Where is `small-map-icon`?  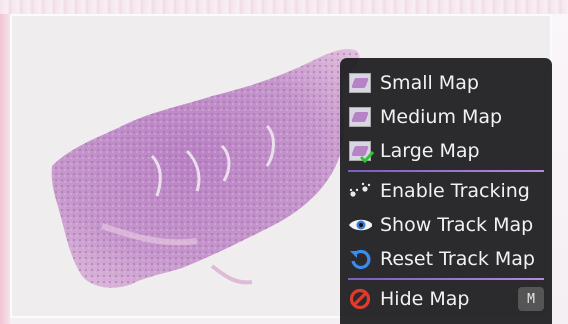
small-map-icon is located at coordinates (360, 83).